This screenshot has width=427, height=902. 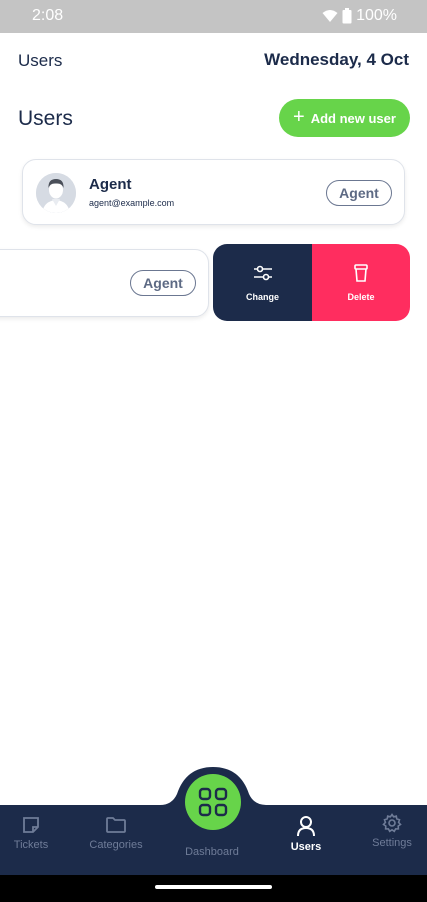 I want to click on person-avatar-icon, so click(x=56, y=193).